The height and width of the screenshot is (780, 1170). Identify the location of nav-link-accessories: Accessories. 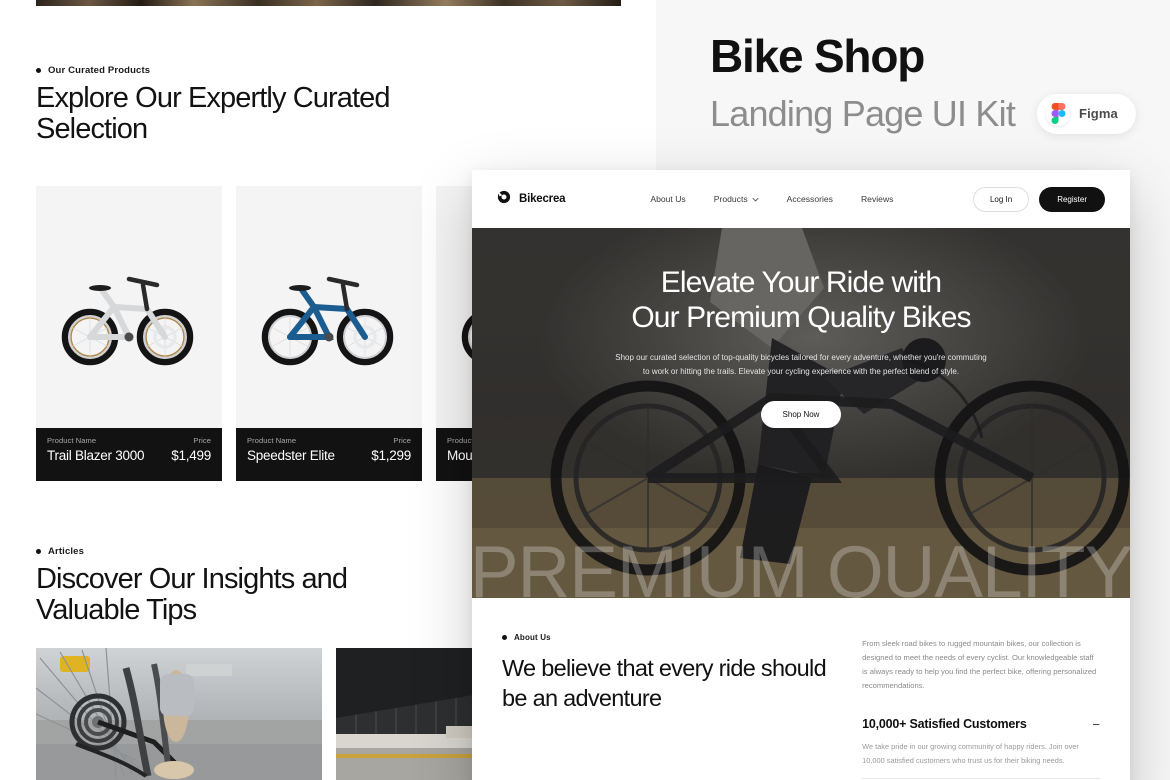
(810, 199).